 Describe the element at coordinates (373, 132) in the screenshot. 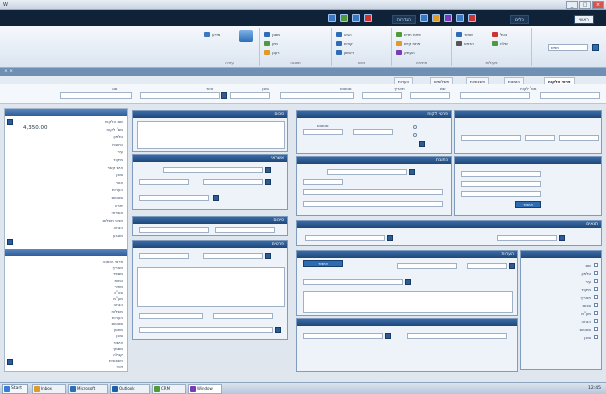

I see `agent-field` at that location.